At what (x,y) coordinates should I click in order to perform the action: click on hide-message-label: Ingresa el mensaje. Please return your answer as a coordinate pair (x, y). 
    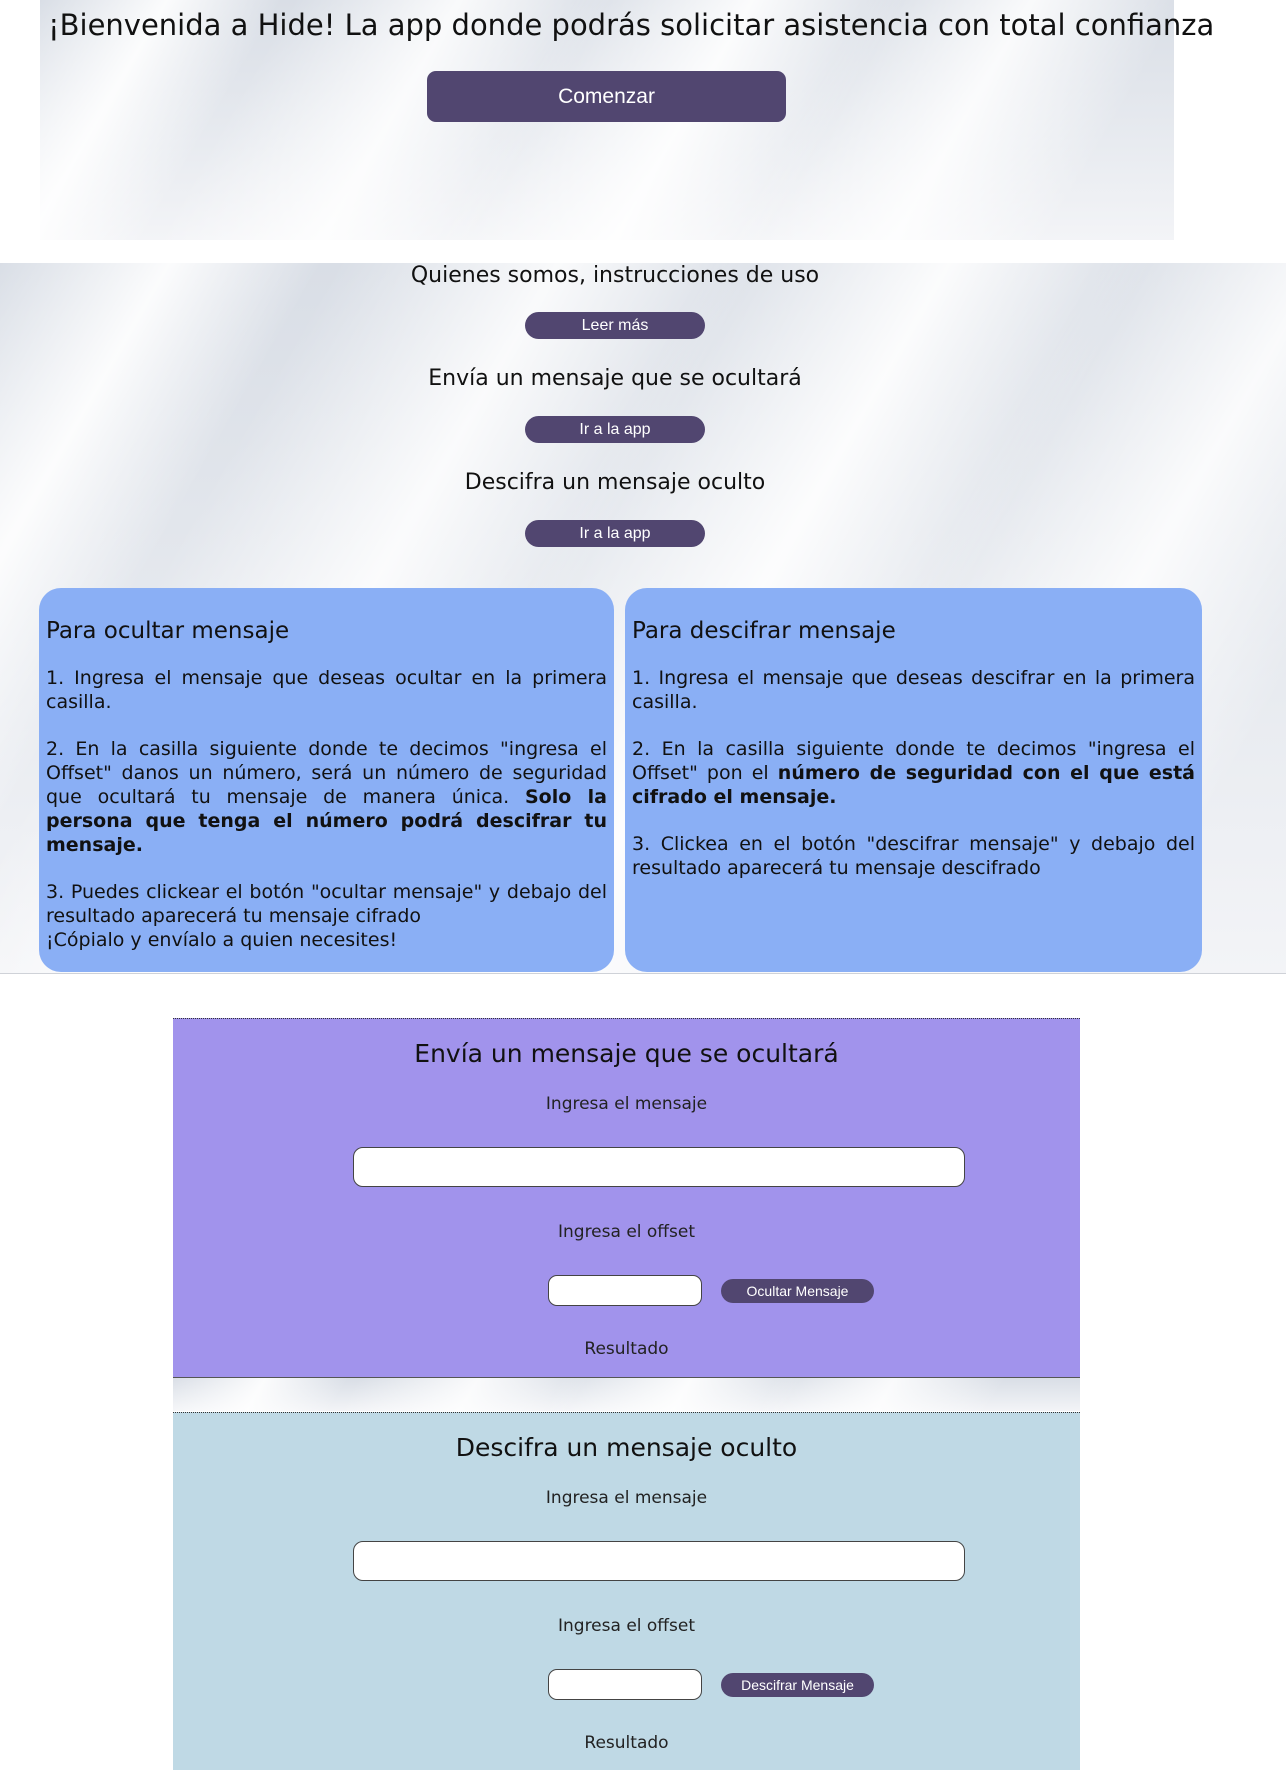
    Looking at the image, I should click on (626, 1104).